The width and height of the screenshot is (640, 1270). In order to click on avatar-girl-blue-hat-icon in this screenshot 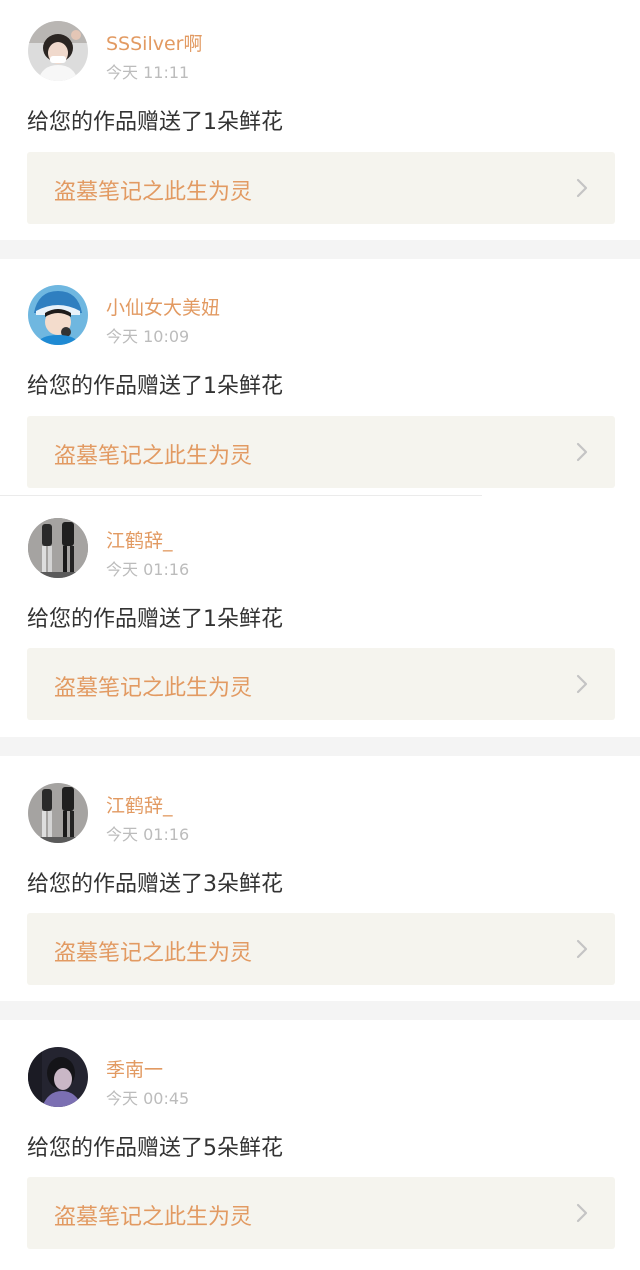, I will do `click(58, 315)`.